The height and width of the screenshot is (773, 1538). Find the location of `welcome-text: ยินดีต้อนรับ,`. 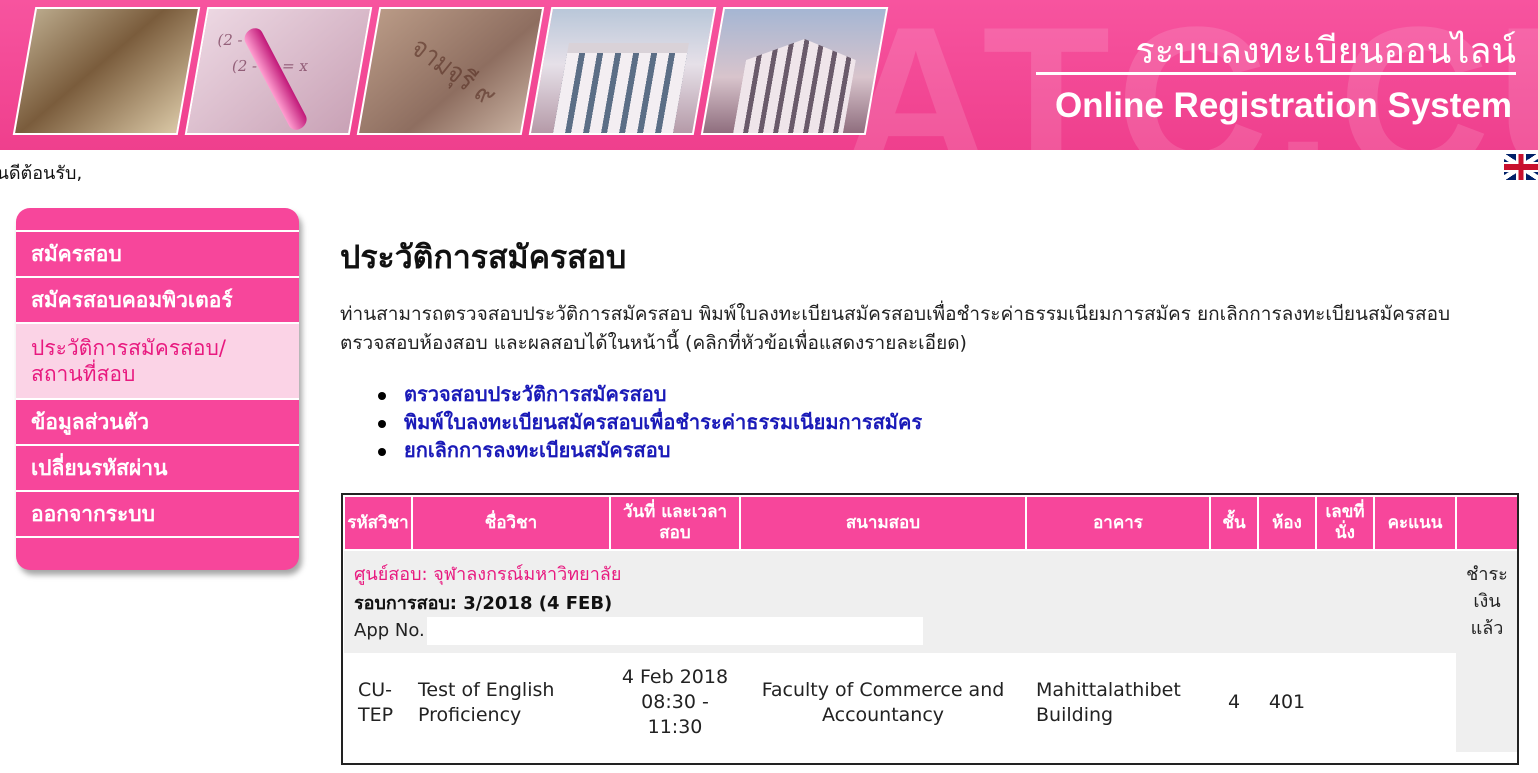

welcome-text: ยินดีต้อนรับ, is located at coordinates (41, 173).